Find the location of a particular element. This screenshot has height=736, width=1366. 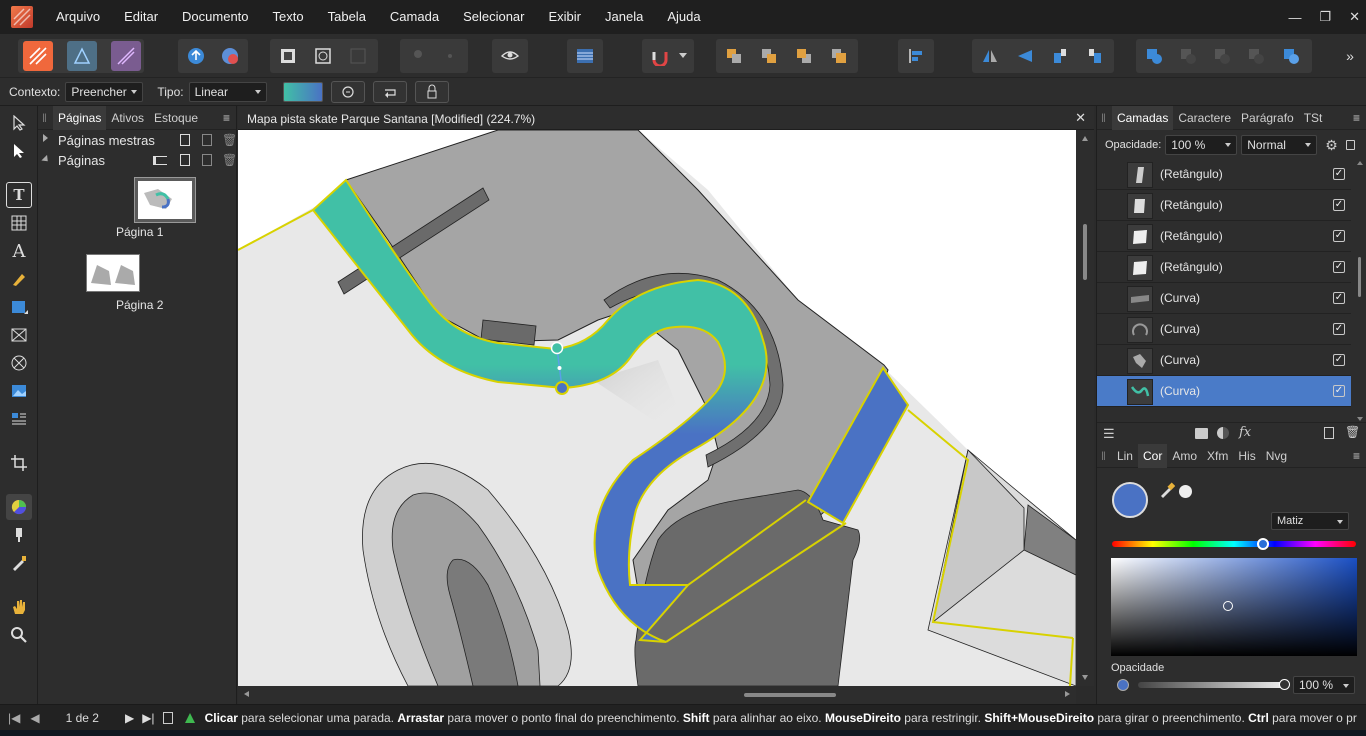

menu-item-1: Editar is located at coordinates (141, 17).